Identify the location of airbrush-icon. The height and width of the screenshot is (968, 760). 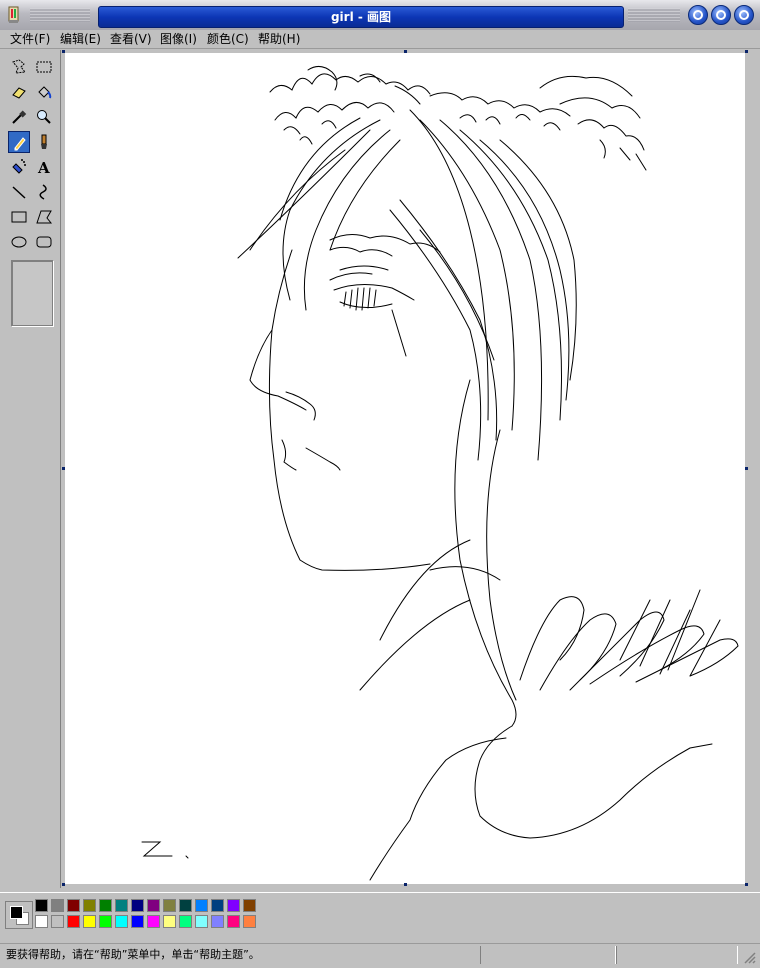
(19, 166).